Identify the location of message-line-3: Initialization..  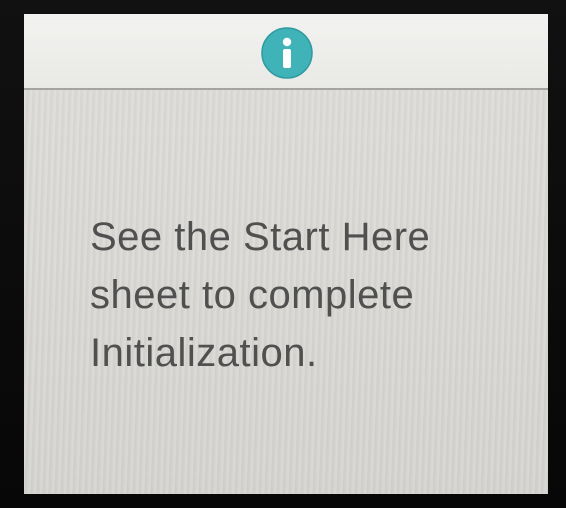
(204, 353).